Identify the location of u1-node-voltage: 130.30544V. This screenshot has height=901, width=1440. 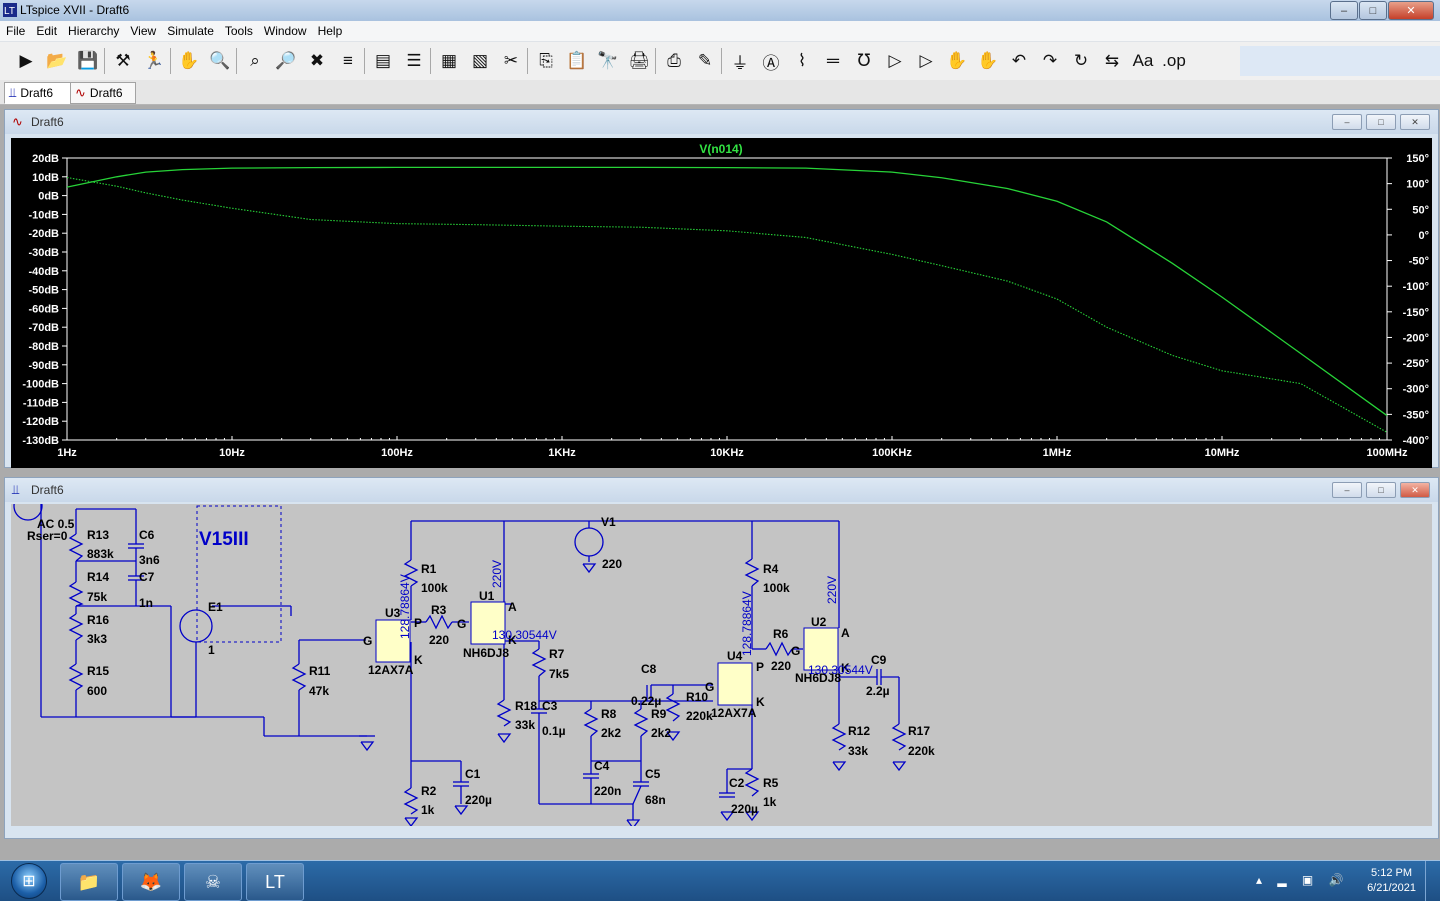
(524, 635).